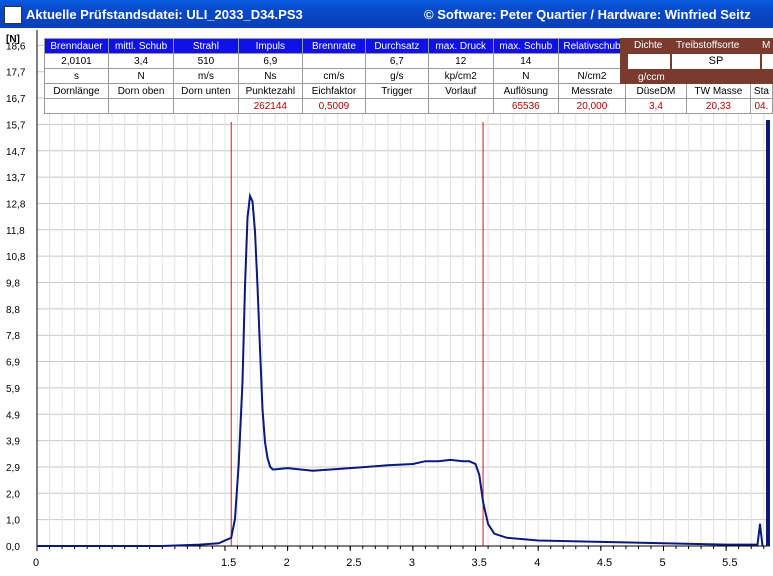 This screenshot has height=576, width=773. Describe the element at coordinates (76, 46) in the screenshot. I see `row1-header-0: Brenndauer` at that location.